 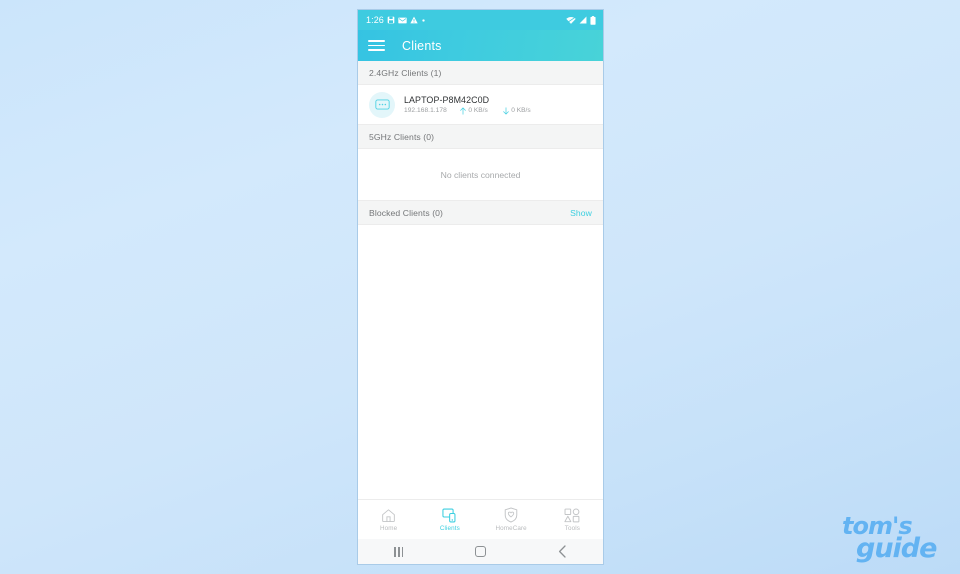 What do you see at coordinates (463, 110) in the screenshot?
I see `arrow-up-icon` at bounding box center [463, 110].